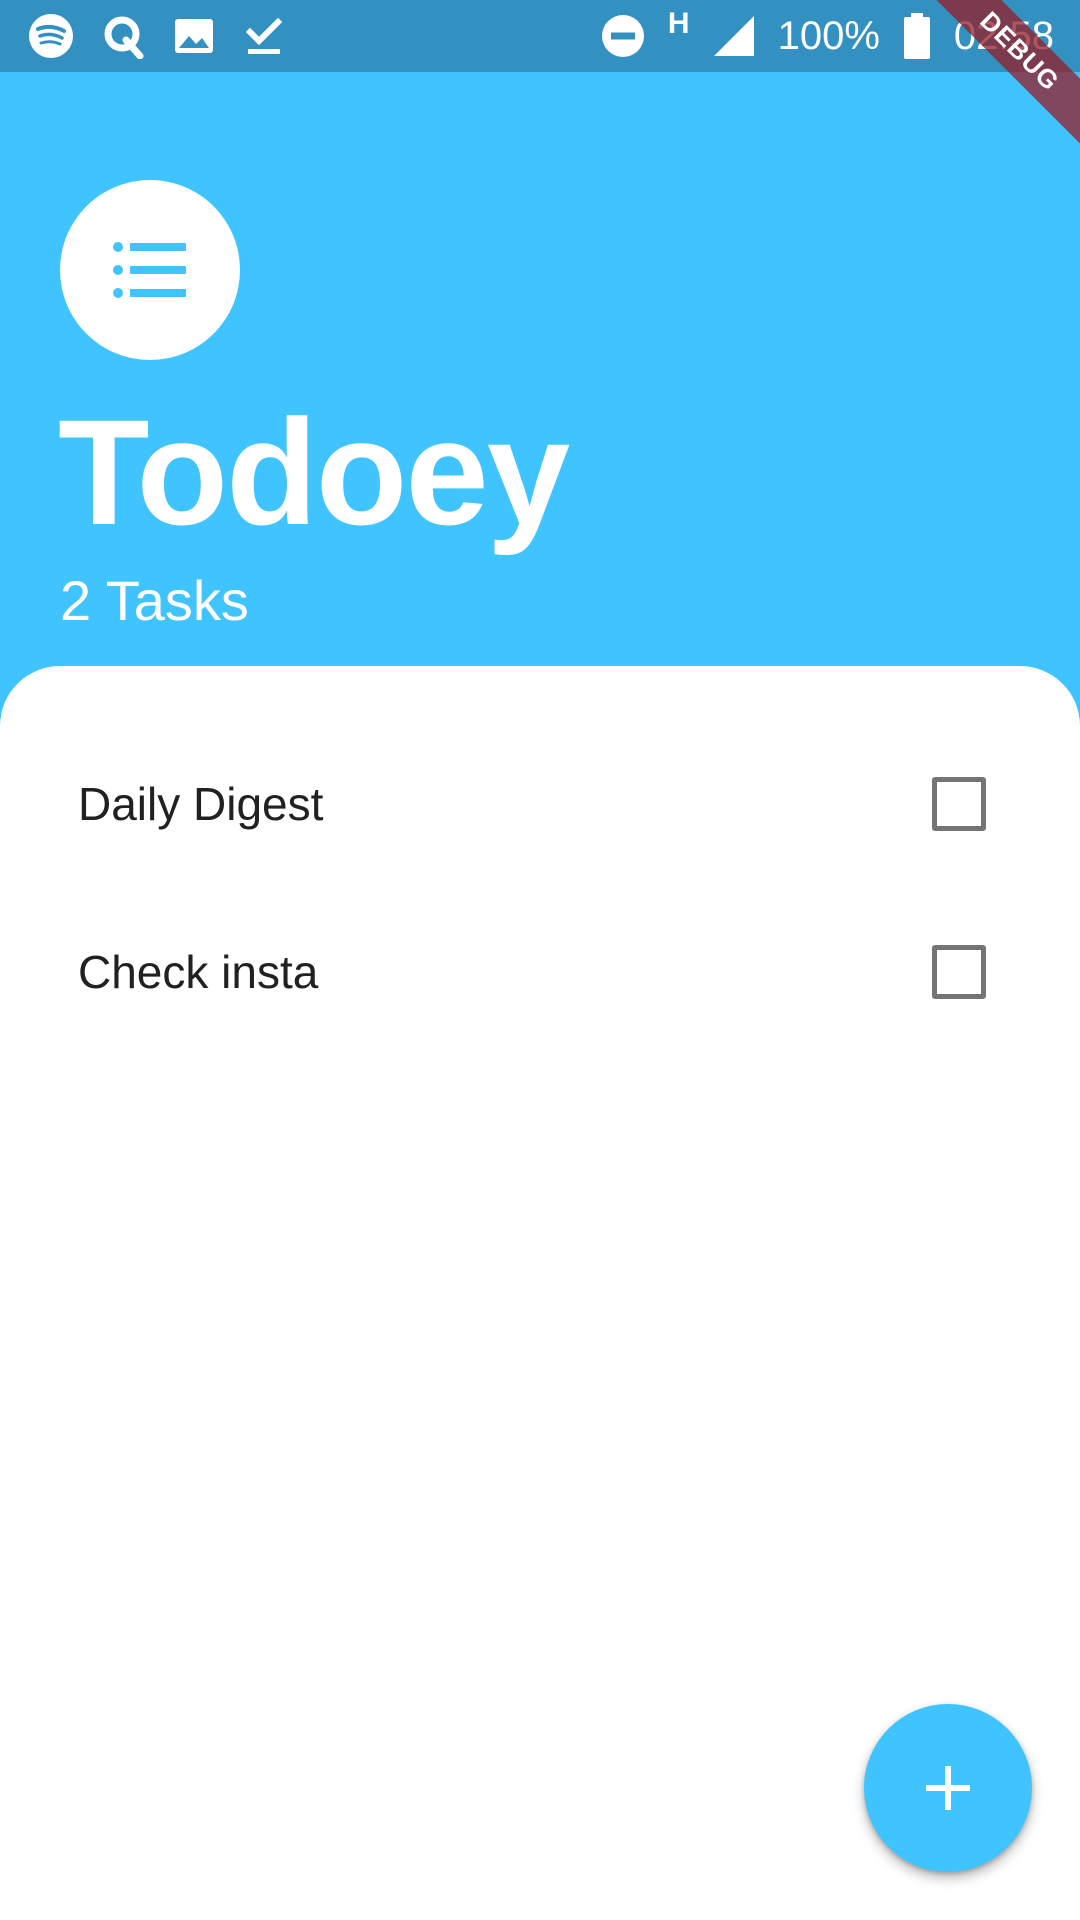 Image resolution: width=1080 pixels, height=1920 pixels. I want to click on status-left-icons, so click(157, 36).